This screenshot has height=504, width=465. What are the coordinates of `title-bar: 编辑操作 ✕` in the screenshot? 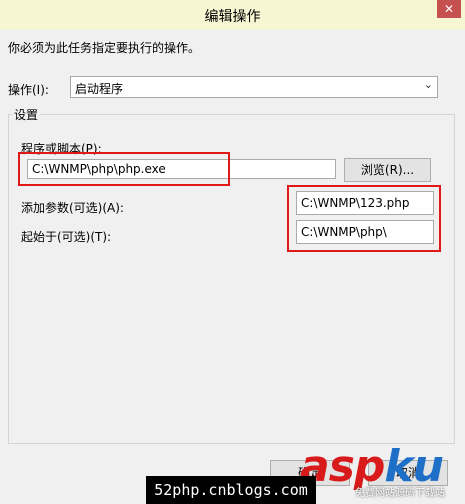 It's located at (232, 15).